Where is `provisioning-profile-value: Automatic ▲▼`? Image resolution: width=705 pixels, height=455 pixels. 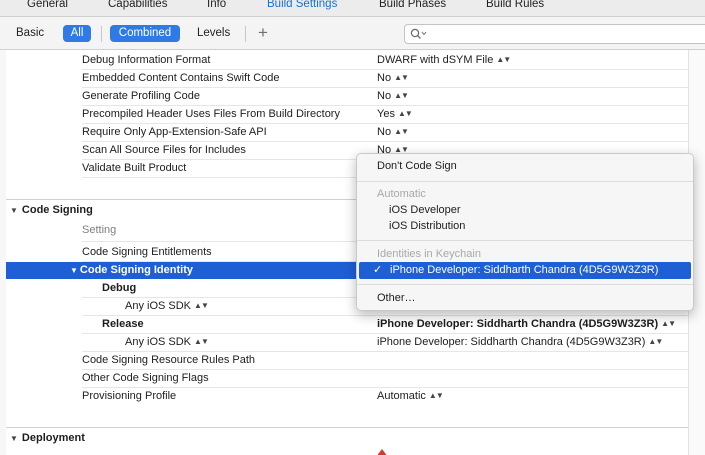 provisioning-profile-value: Automatic ▲▼ is located at coordinates (410, 396).